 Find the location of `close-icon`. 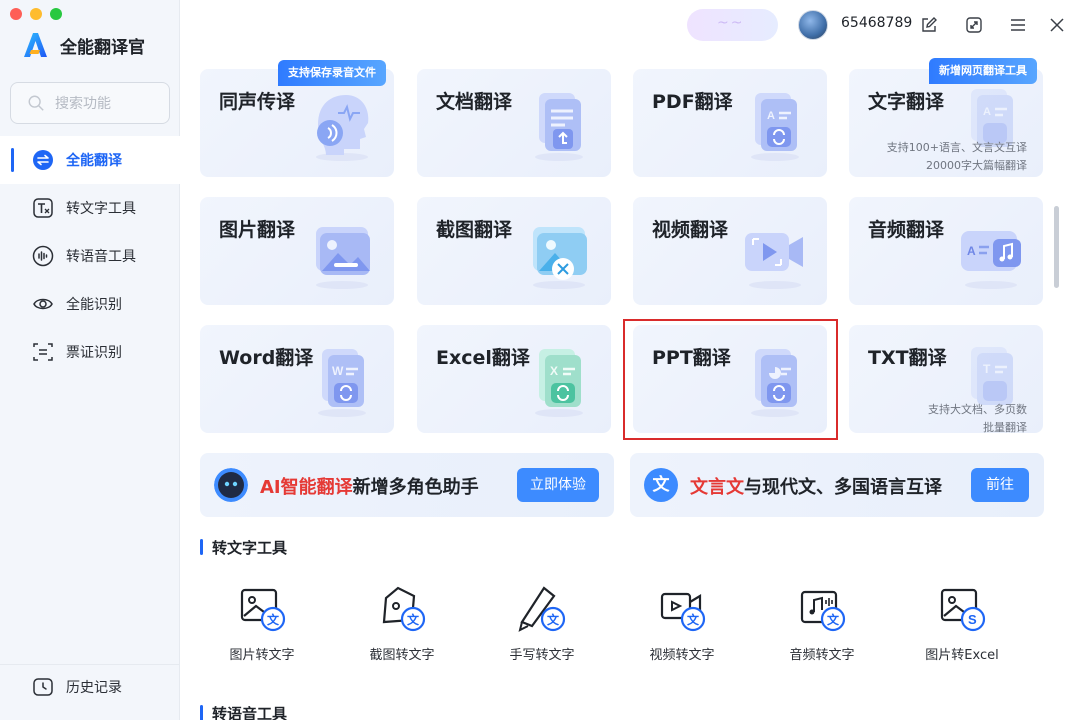

close-icon is located at coordinates (1057, 25).